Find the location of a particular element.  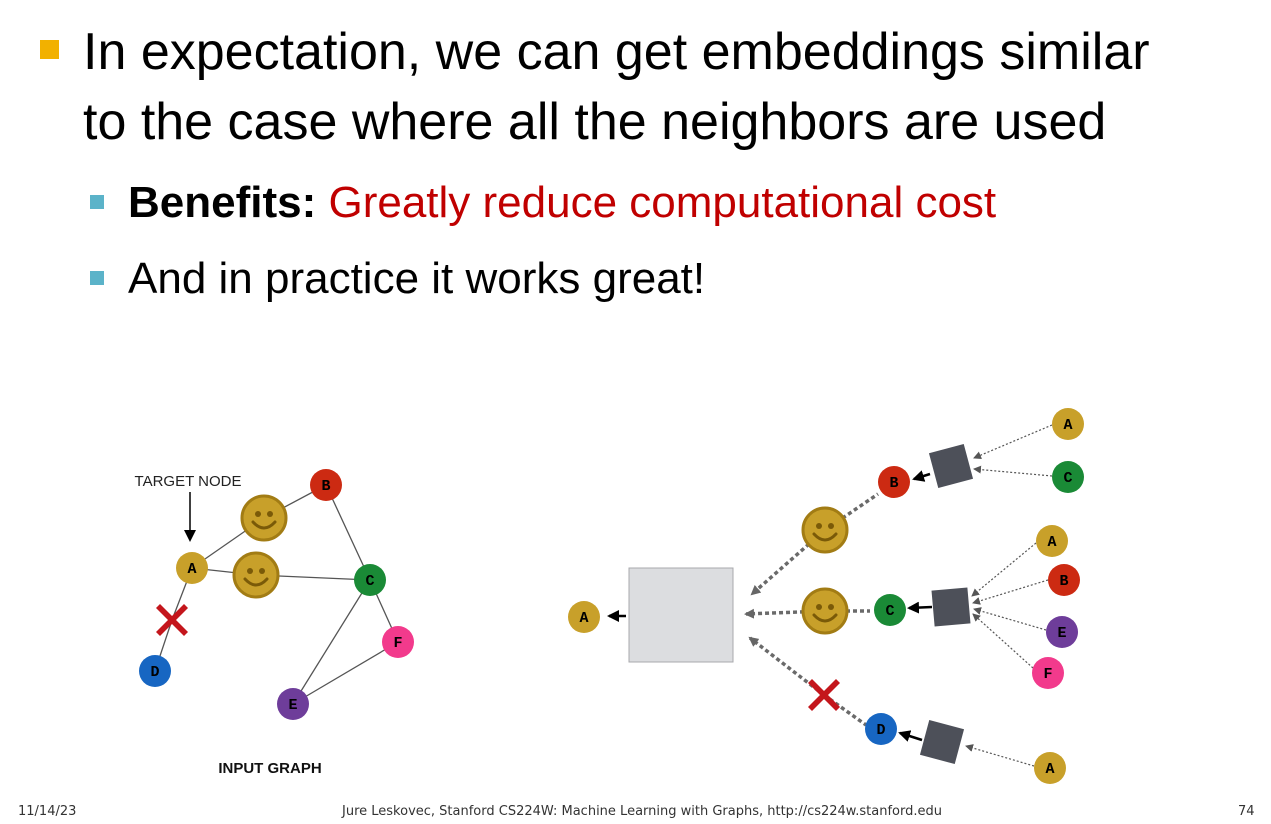

node-E-input: E is located at coordinates (293, 704).